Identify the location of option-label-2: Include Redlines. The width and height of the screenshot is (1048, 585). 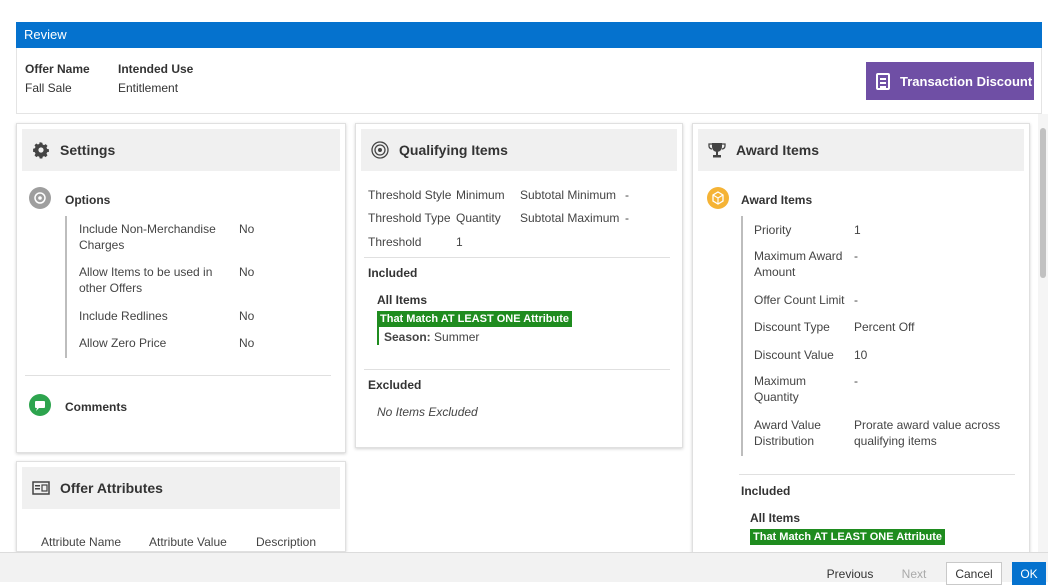
(123, 316).